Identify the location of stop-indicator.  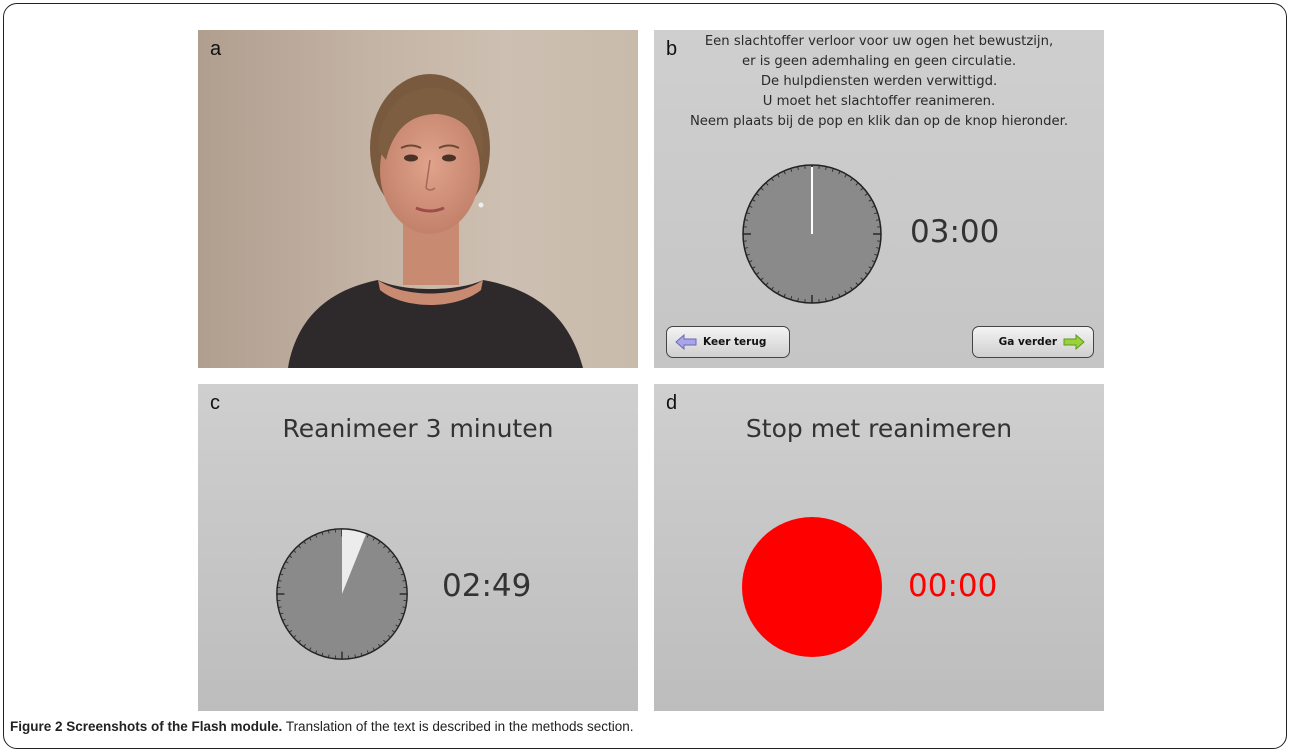
(812, 587).